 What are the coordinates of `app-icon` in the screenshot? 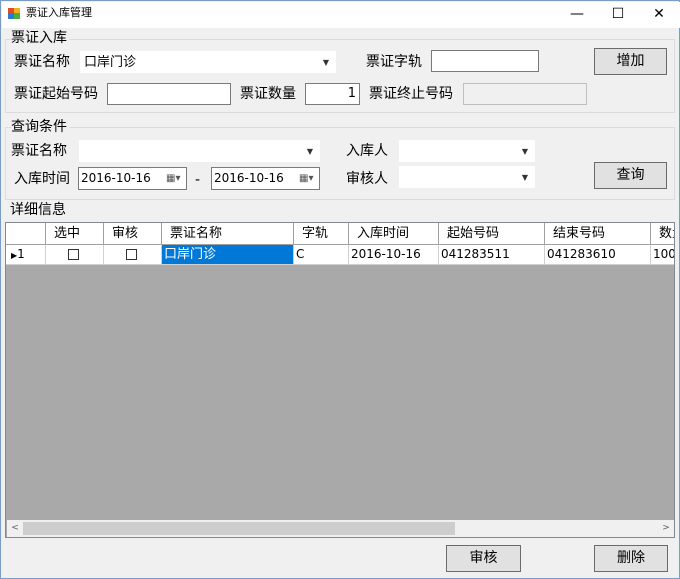 It's located at (14, 13).